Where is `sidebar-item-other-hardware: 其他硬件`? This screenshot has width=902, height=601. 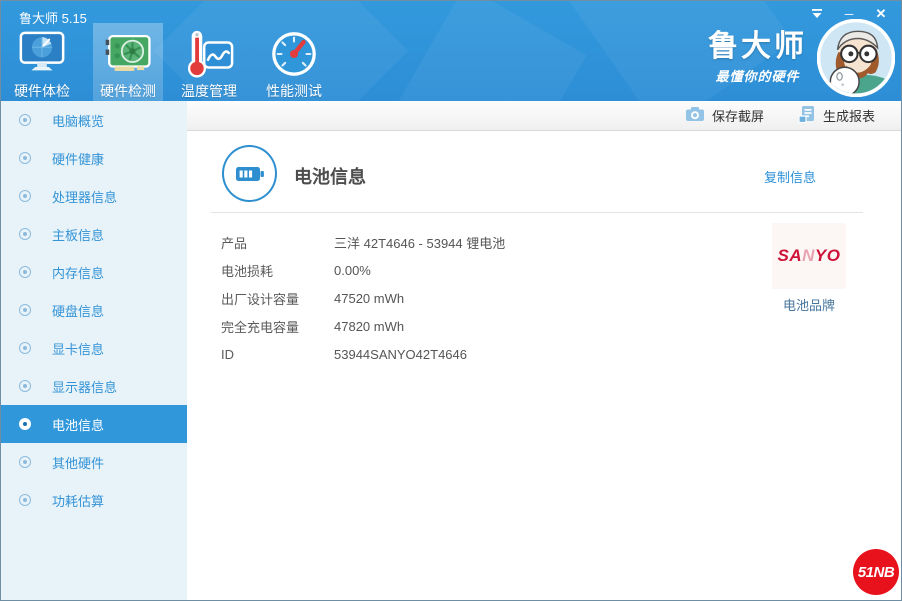 sidebar-item-other-hardware: 其他硬件 is located at coordinates (94, 462).